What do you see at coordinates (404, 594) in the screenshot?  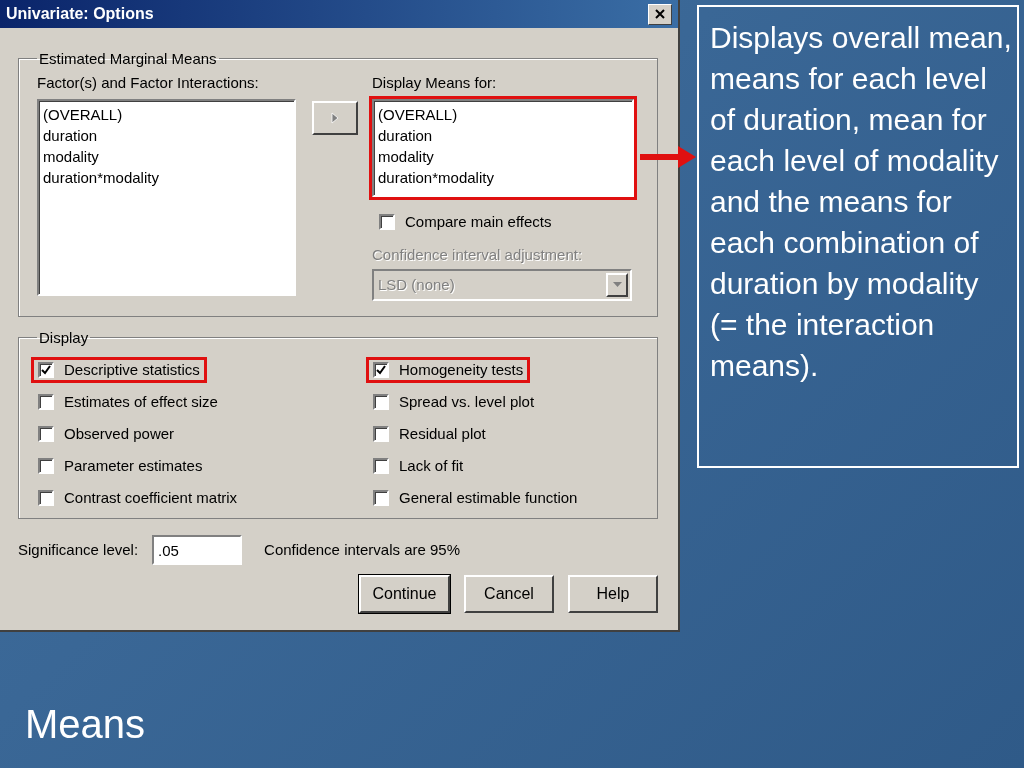 I see `dialog-button: Continue` at bounding box center [404, 594].